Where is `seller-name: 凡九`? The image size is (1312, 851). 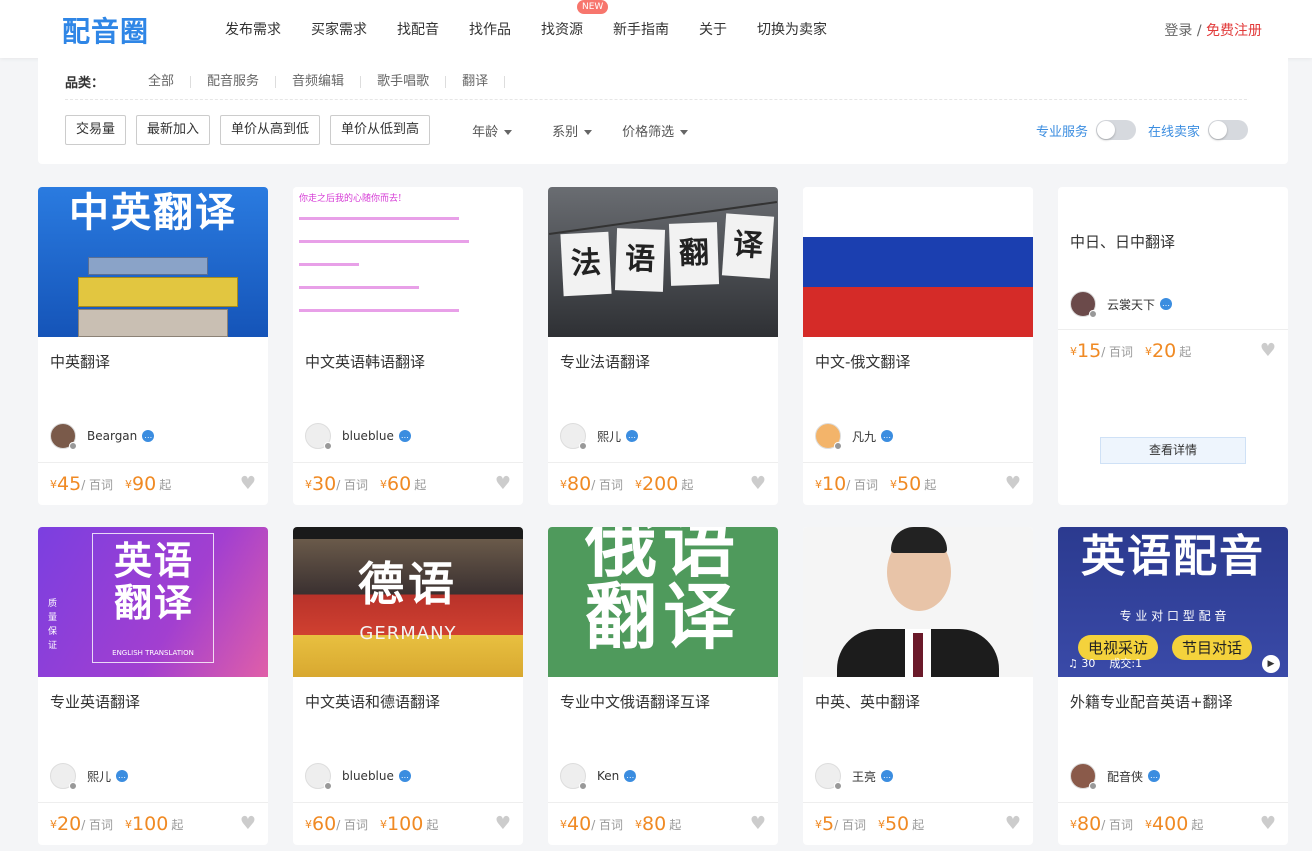 seller-name: 凡九 is located at coordinates (864, 436).